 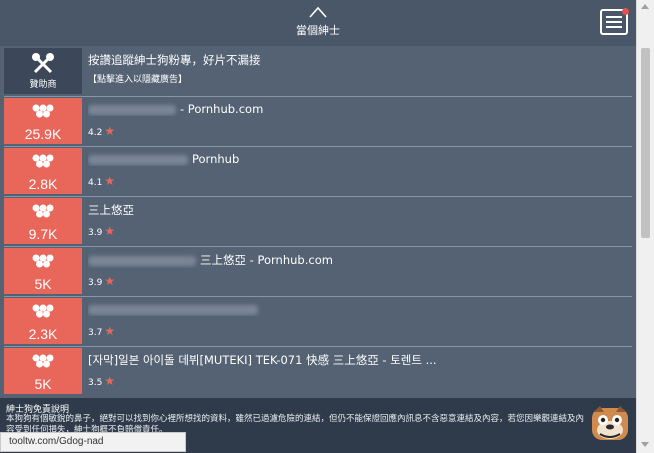 What do you see at coordinates (318, 30) in the screenshot?
I see `page-title: 當個紳士` at bounding box center [318, 30].